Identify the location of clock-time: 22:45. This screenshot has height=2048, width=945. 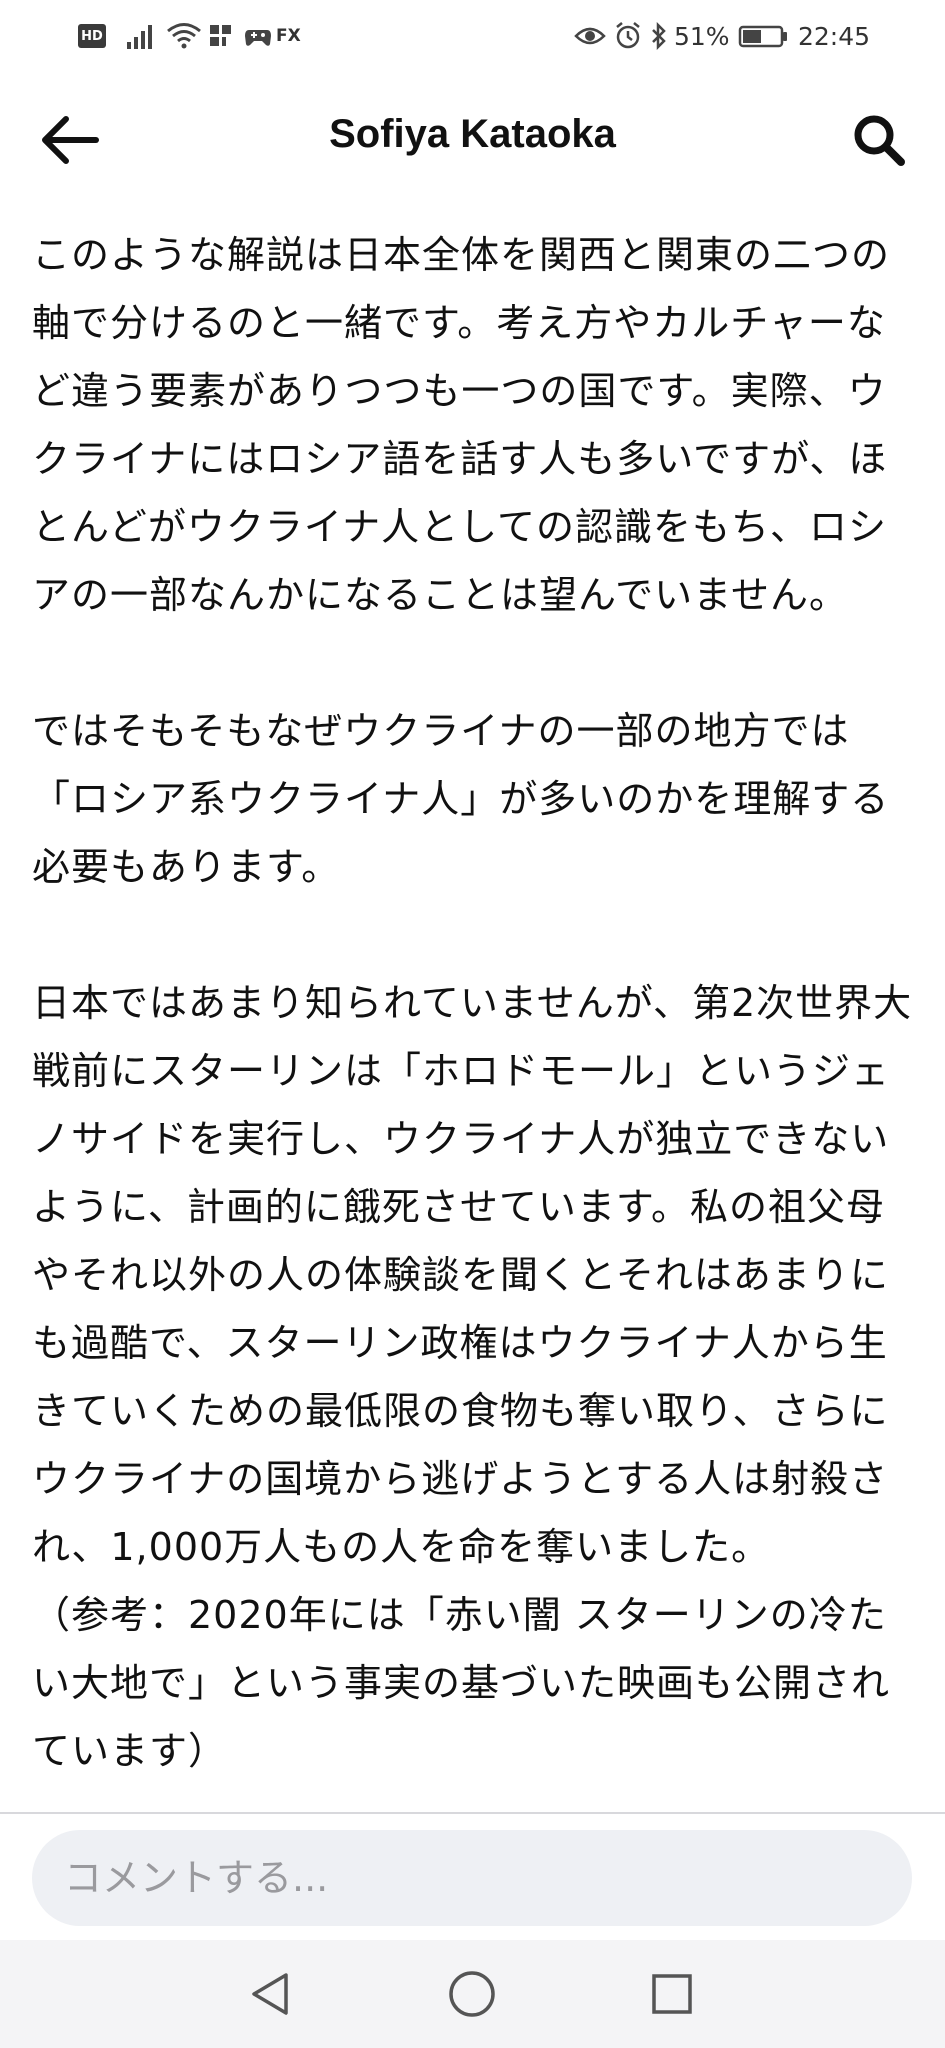
(834, 36).